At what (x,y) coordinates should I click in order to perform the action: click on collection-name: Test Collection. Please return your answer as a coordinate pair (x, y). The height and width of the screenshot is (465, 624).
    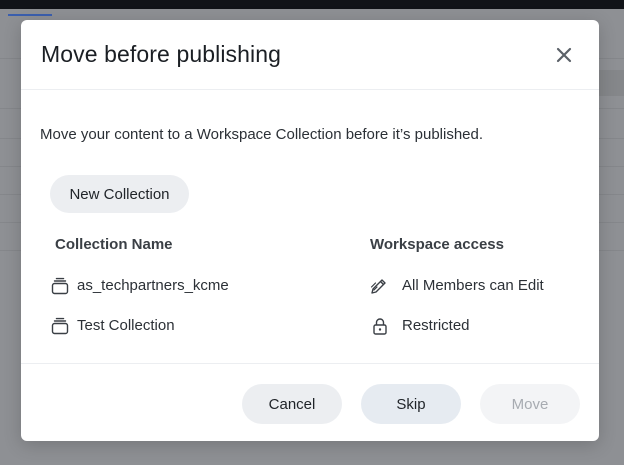
    Looking at the image, I should click on (126, 325).